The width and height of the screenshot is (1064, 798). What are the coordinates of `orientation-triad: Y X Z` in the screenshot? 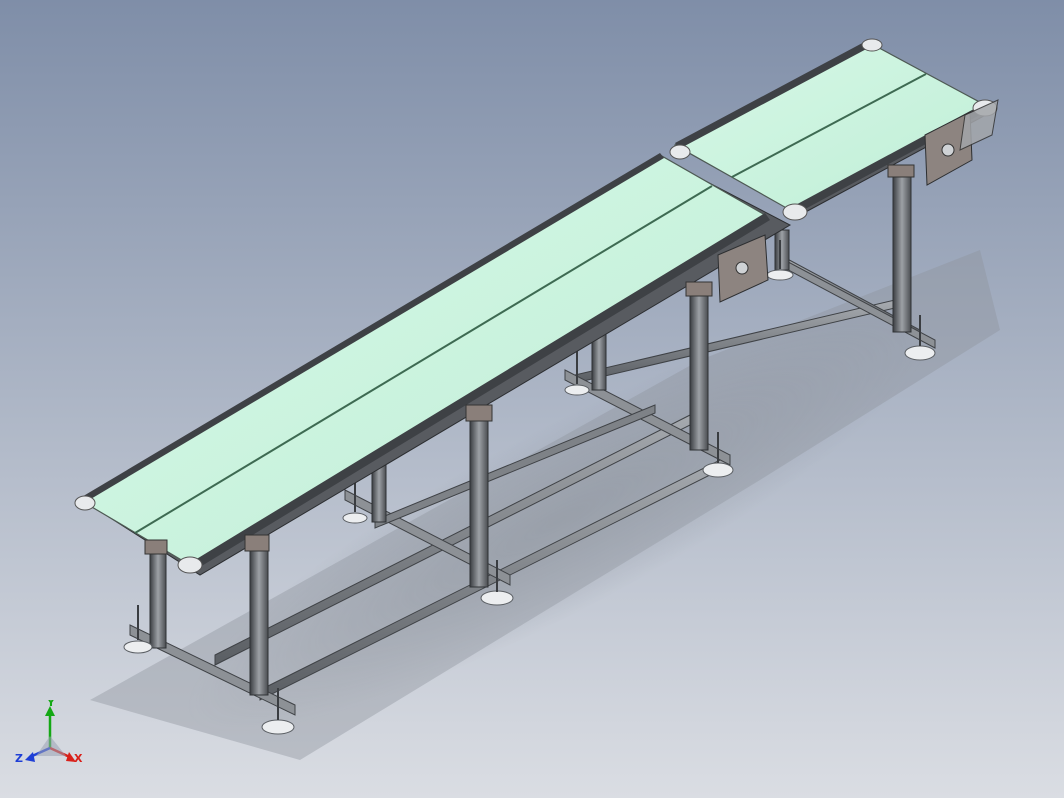 It's located at (52, 738).